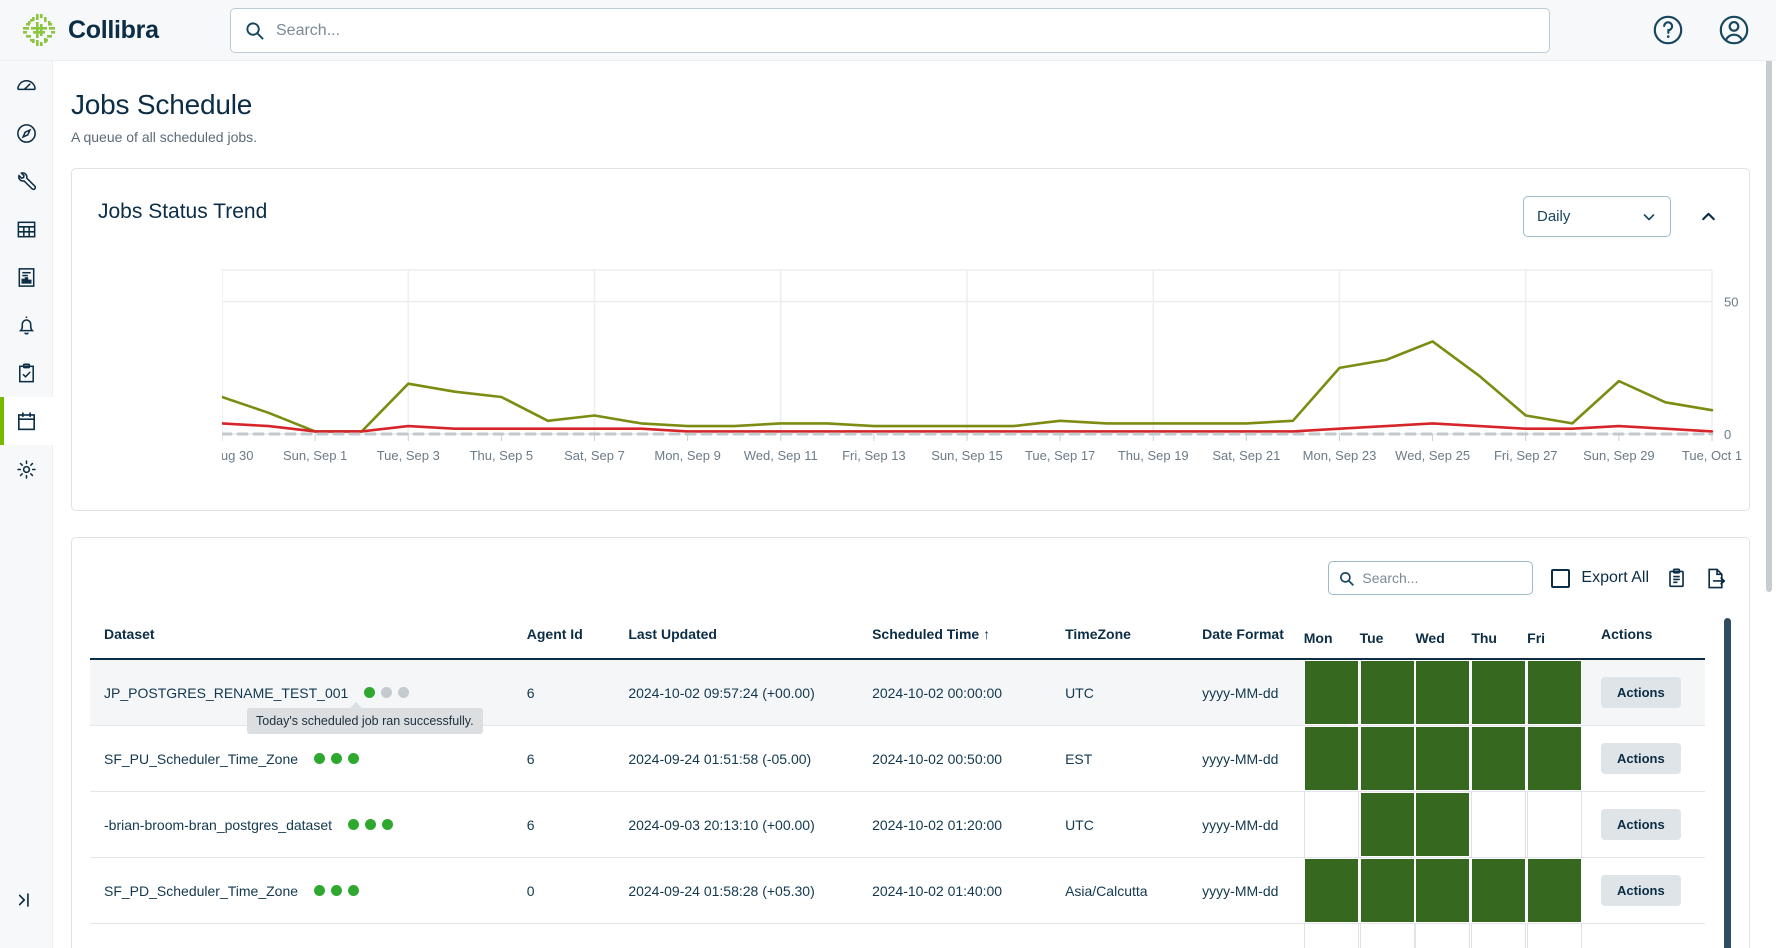 This screenshot has height=948, width=1776. What do you see at coordinates (1443, 639) in the screenshot?
I see `col-wed: Wed` at bounding box center [1443, 639].